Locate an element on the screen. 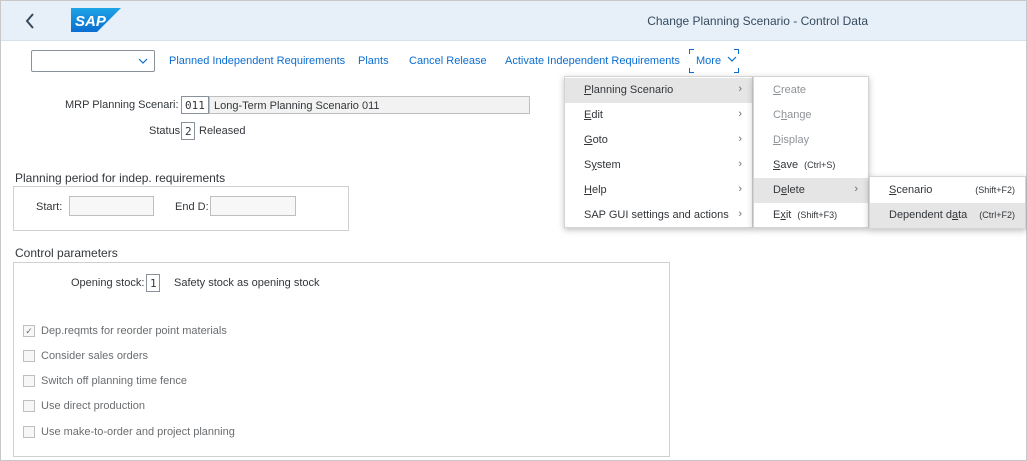 The width and height of the screenshot is (1027, 461). planning-period-title: Planning period for indep. requirements is located at coordinates (120, 178).